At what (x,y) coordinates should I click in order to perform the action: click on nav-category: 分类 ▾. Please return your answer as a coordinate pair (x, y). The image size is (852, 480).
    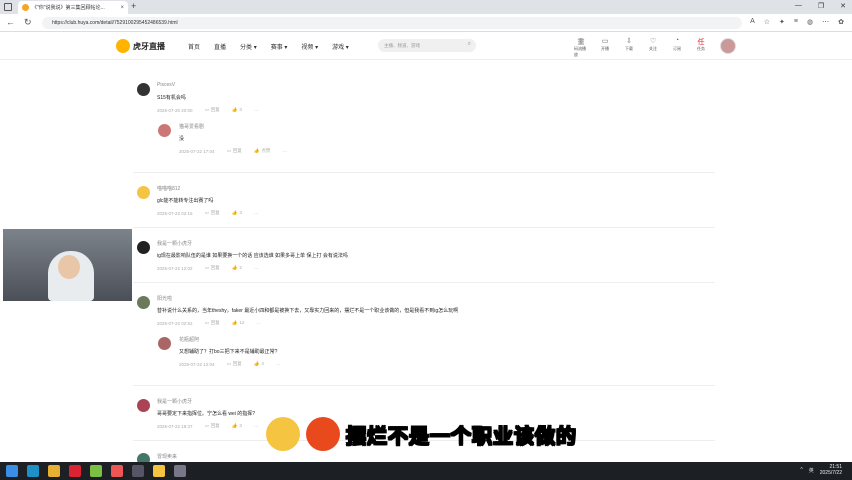
    Looking at the image, I should click on (248, 46).